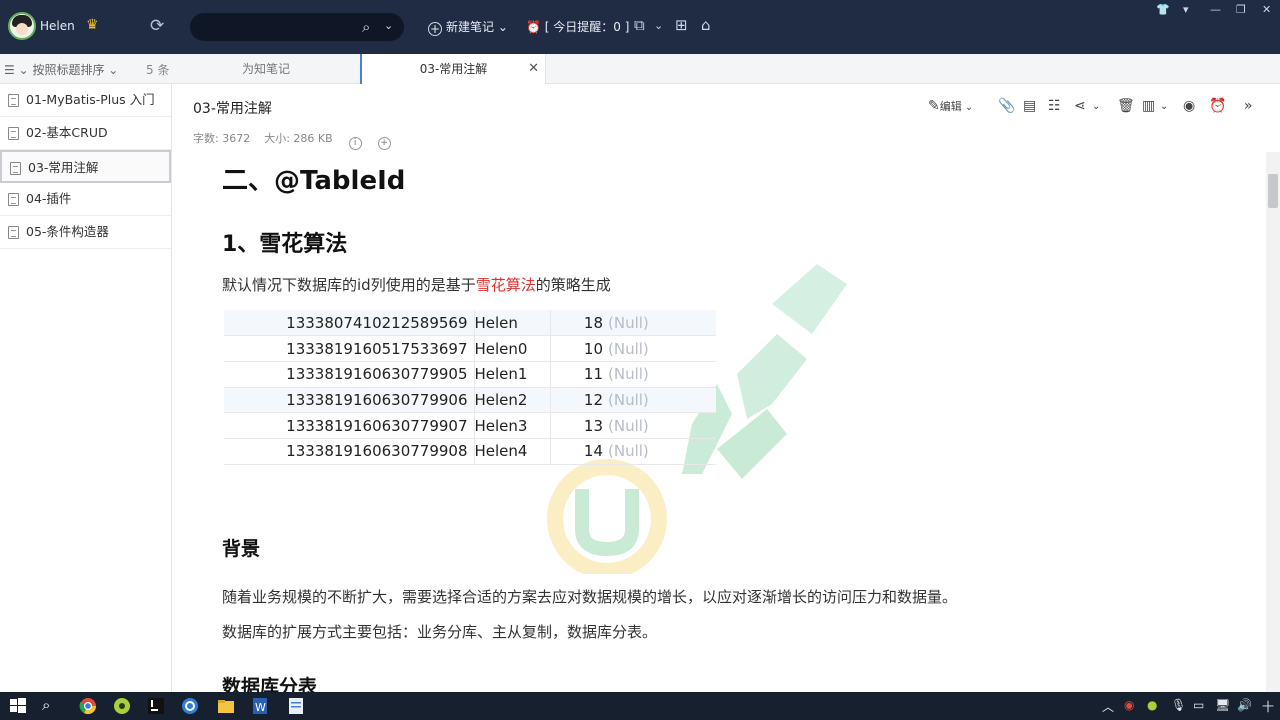 Image resolution: width=1280 pixels, height=720 pixels. I want to click on info-icon: i, so click(355, 143).